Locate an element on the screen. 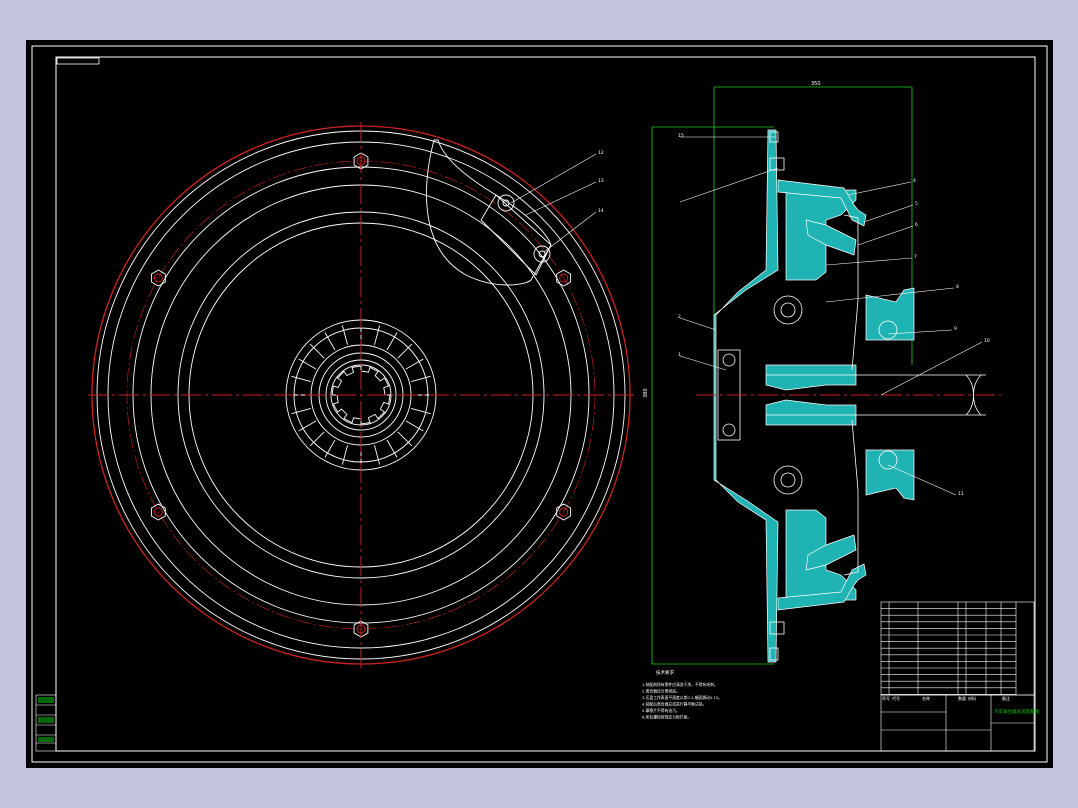 The height and width of the screenshot is (808, 1078). bom-header: 代号 is located at coordinates (896, 698).